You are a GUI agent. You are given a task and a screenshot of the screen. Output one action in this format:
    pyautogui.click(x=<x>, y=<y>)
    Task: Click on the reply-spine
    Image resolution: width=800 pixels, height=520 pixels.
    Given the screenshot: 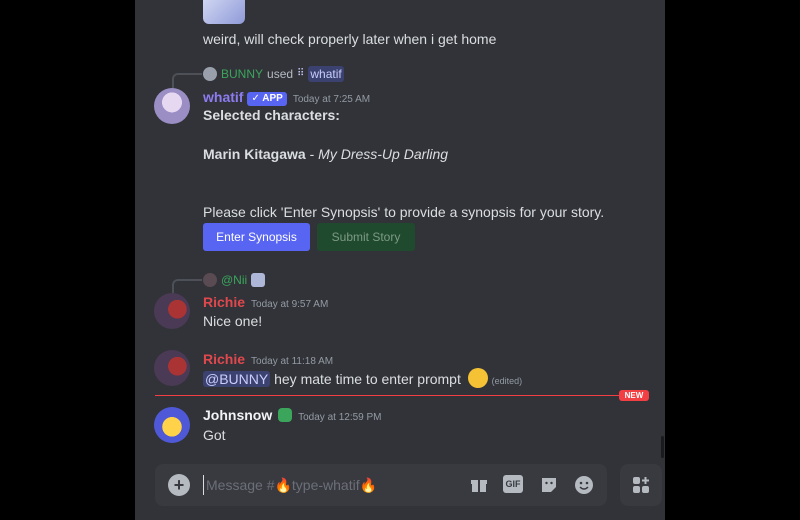 What is the action you would take?
    pyautogui.click(x=187, y=81)
    